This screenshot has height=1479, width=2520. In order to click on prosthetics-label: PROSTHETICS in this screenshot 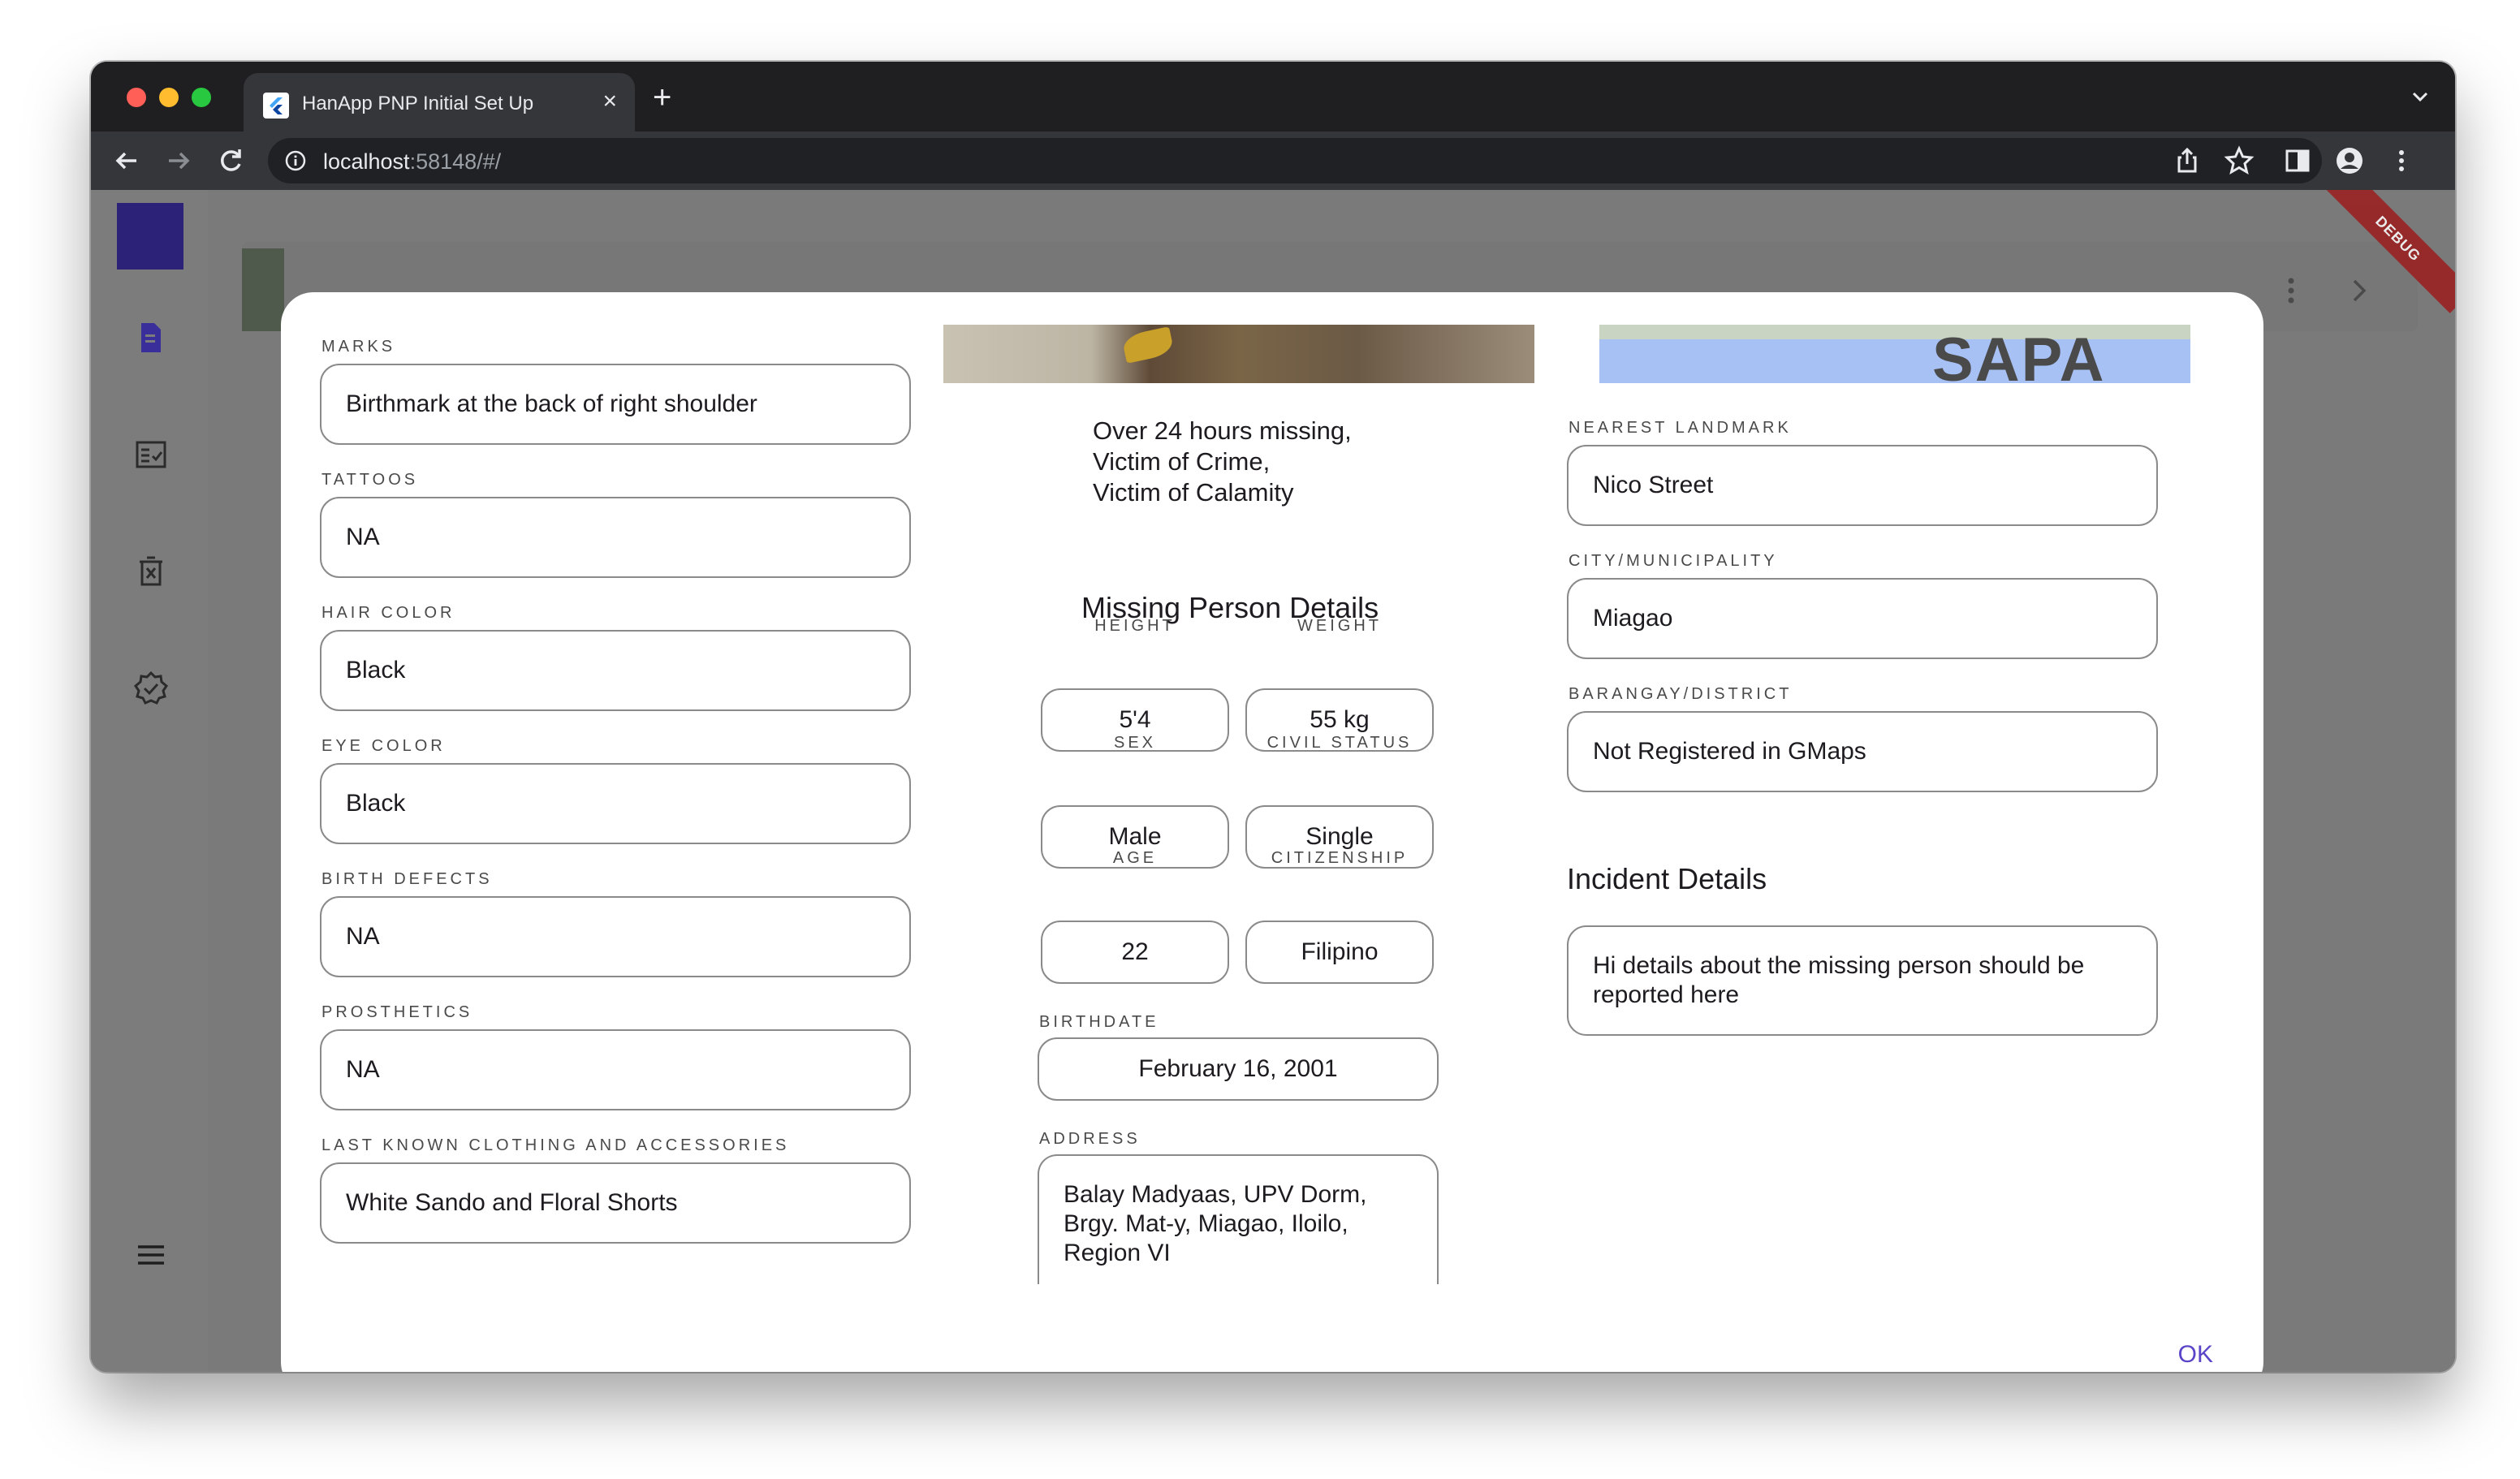, I will do `click(397, 1012)`.